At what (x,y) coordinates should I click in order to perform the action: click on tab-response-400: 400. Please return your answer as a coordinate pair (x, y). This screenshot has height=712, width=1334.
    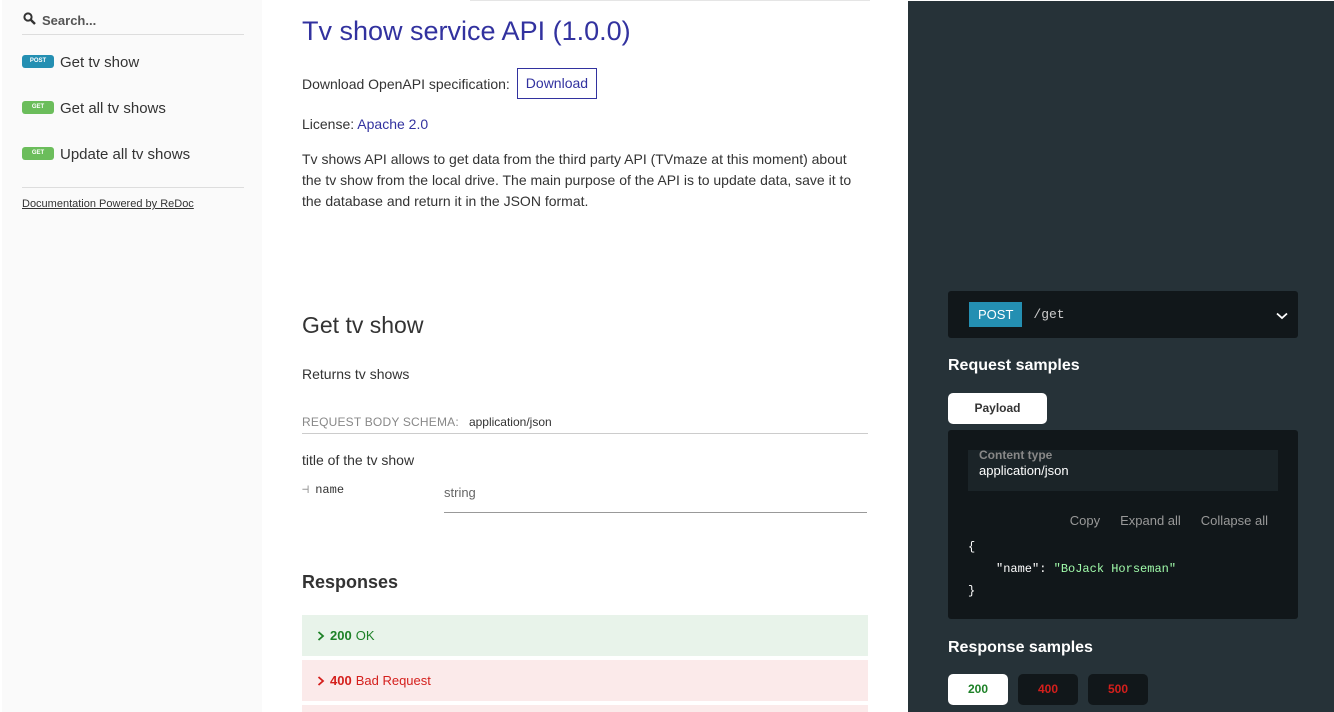
    Looking at the image, I should click on (1048, 689).